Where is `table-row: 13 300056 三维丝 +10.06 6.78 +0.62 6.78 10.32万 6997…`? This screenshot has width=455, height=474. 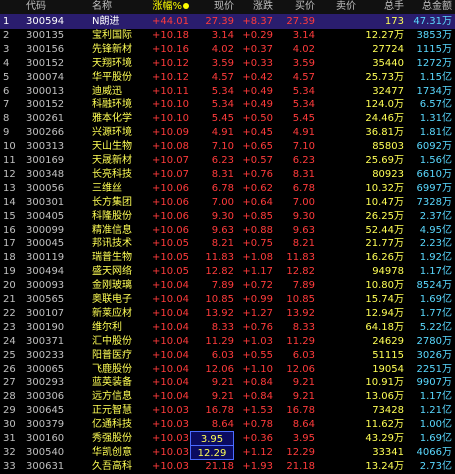 table-row: 13 300056 三维丝 +10.06 6.78 +0.62 6.78 10.32万 6997… is located at coordinates (227, 188).